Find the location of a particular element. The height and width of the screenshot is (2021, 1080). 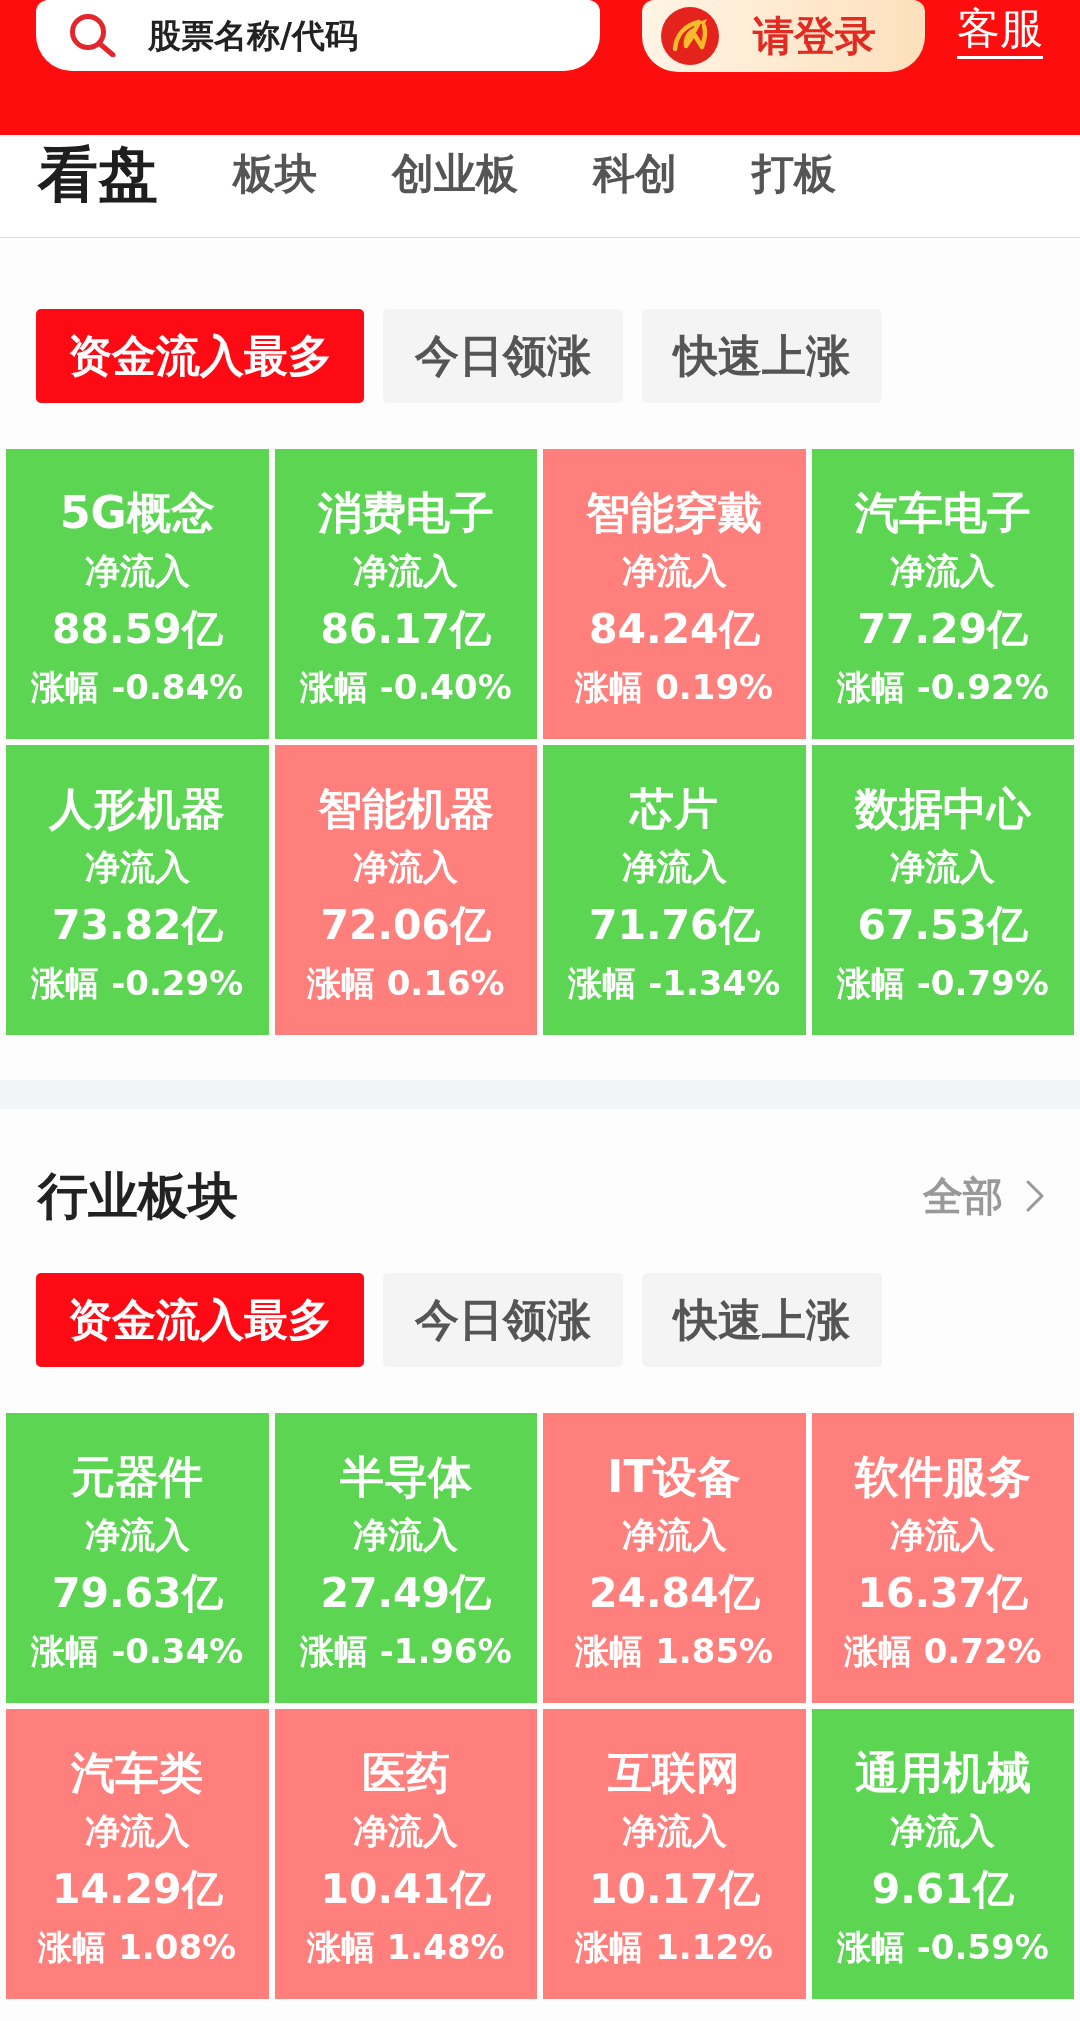

sector-name: 芯片 is located at coordinates (674, 809).